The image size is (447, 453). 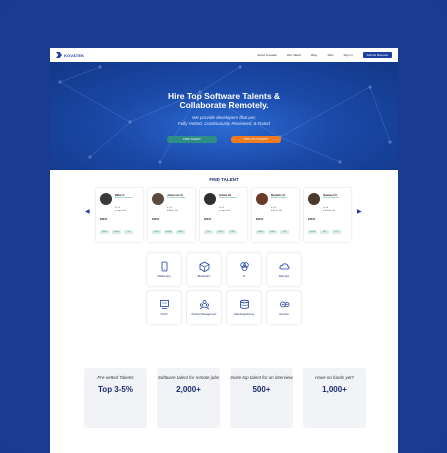 What do you see at coordinates (208, 219) in the screenshot?
I see `talent-rate: $25/hr` at bounding box center [208, 219].